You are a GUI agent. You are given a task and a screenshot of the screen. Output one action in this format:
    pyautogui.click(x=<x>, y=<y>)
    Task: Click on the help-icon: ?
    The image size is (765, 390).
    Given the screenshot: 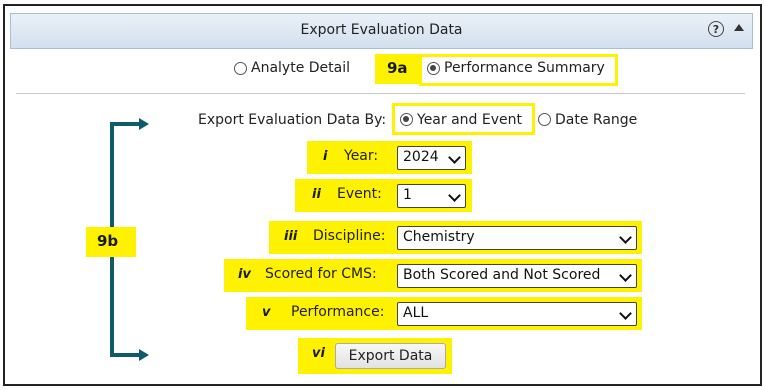 What is the action you would take?
    pyautogui.click(x=716, y=29)
    